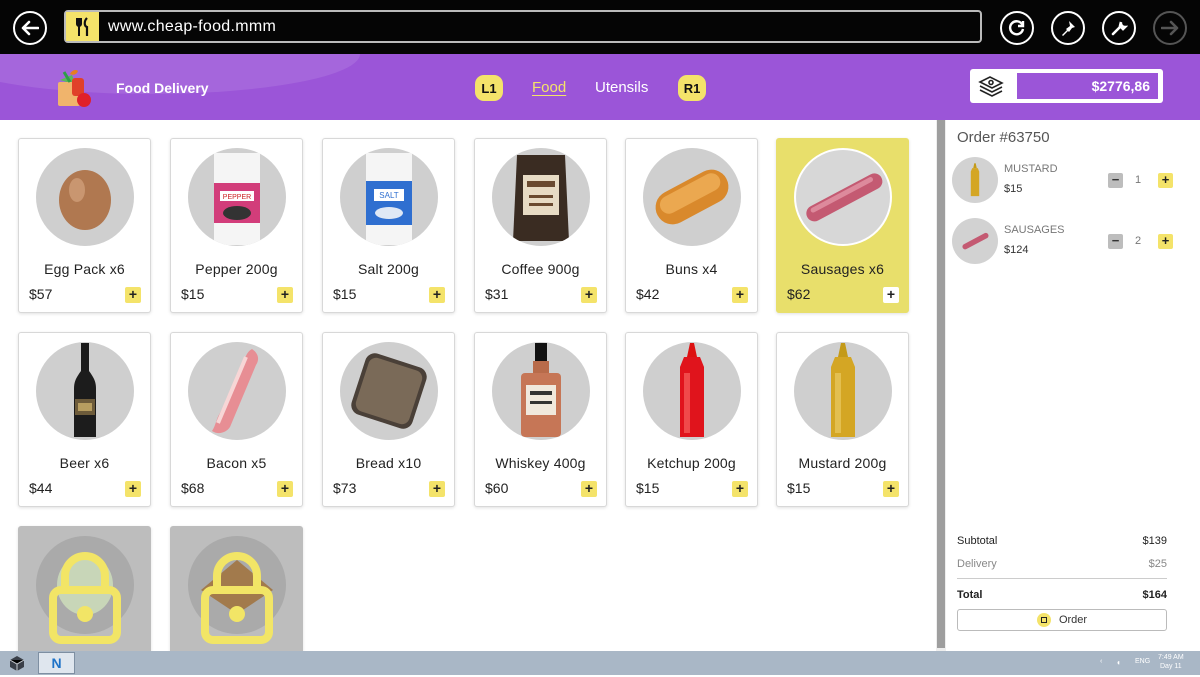  Describe the element at coordinates (692, 391) in the screenshot. I see `ketchup-icon` at that location.